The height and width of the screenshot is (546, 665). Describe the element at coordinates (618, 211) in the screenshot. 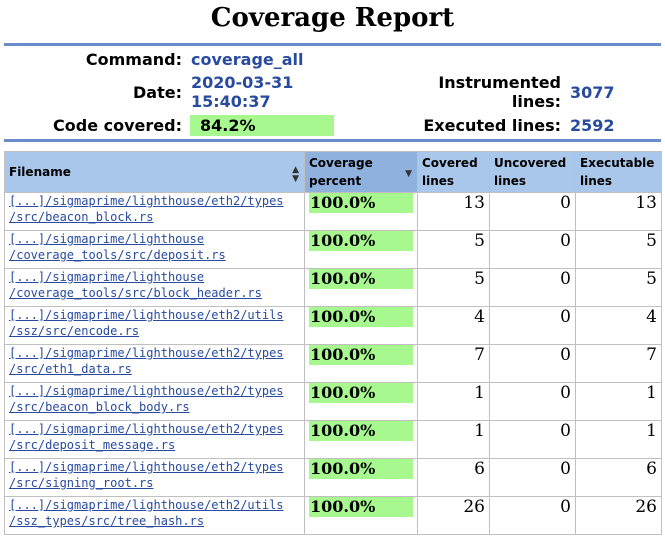

I see `executable-cell: 13` at that location.